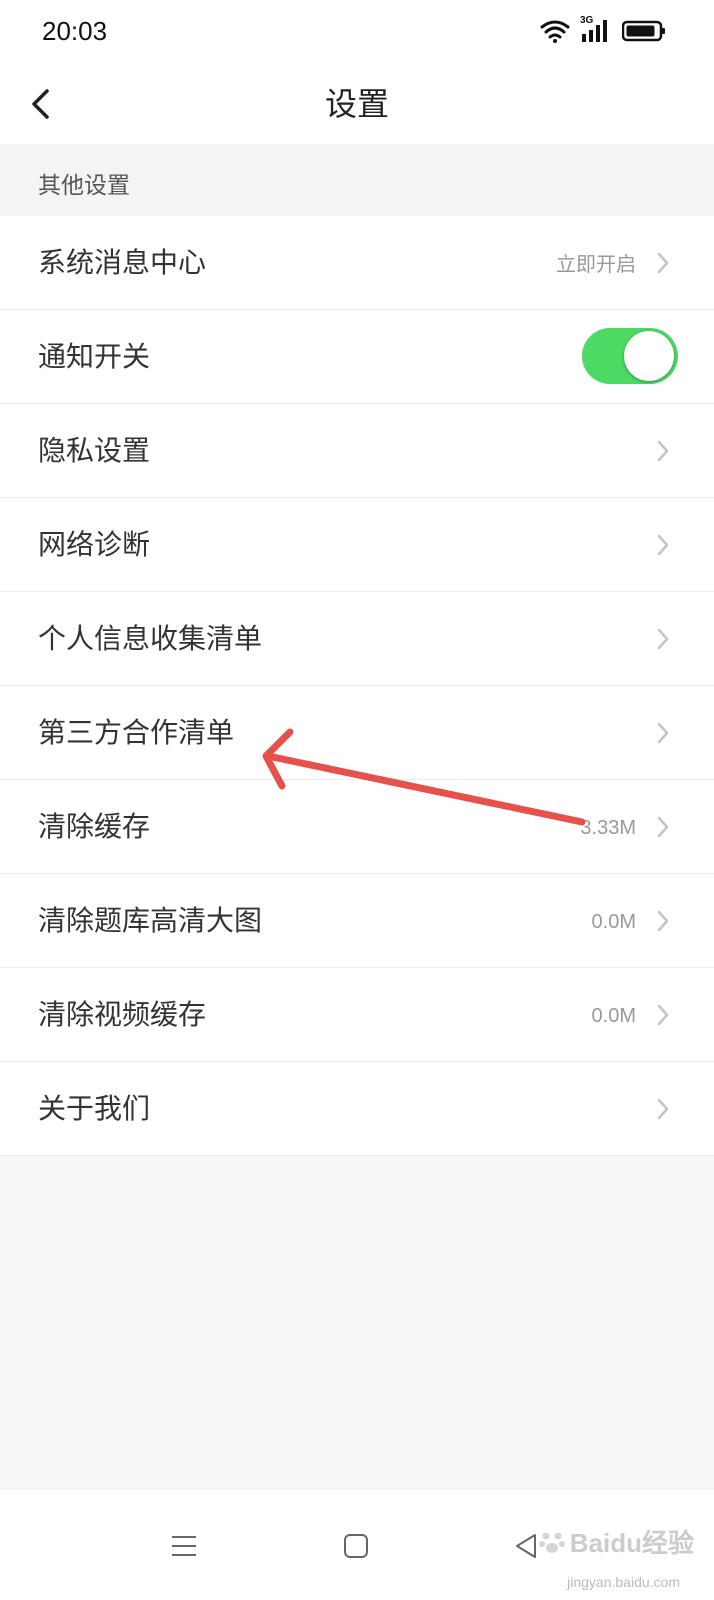 Image resolution: width=714 pixels, height=1600 pixels. I want to click on settings-item-label: 隐私设置, so click(94, 450).